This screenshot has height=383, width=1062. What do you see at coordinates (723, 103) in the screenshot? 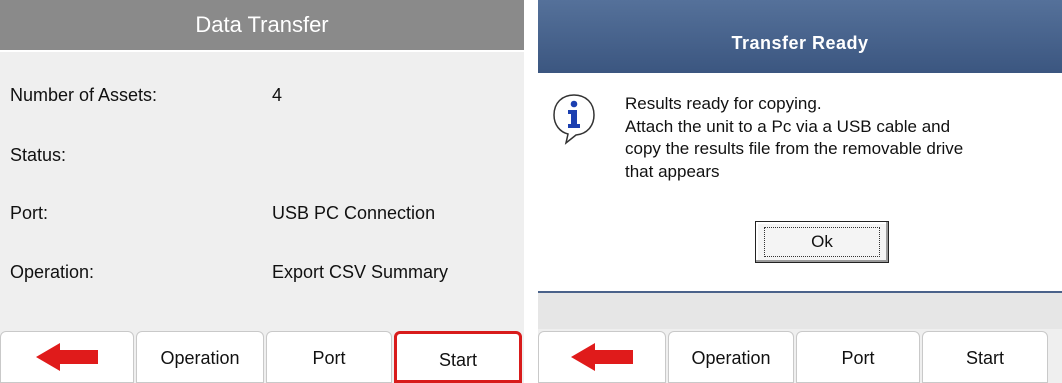
I see `message-line: Results ready for copying.` at bounding box center [723, 103].